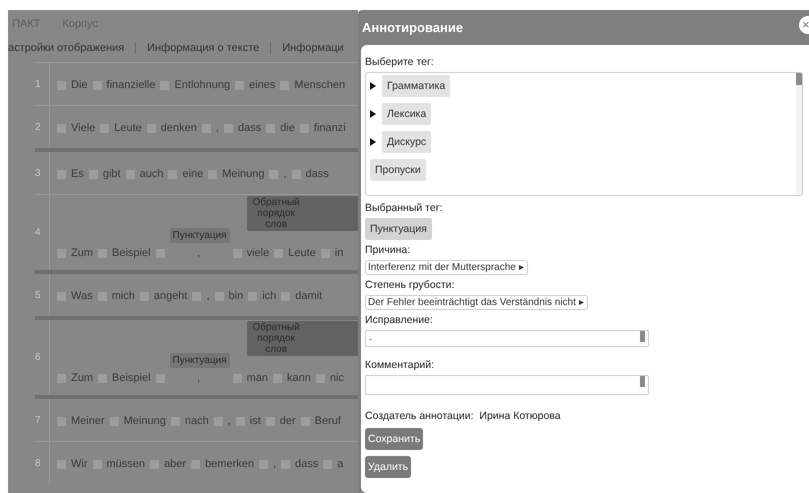 The height and width of the screenshot is (493, 809). Describe the element at coordinates (404, 208) in the screenshot. I see `field-label: Выбранный тег:` at that location.